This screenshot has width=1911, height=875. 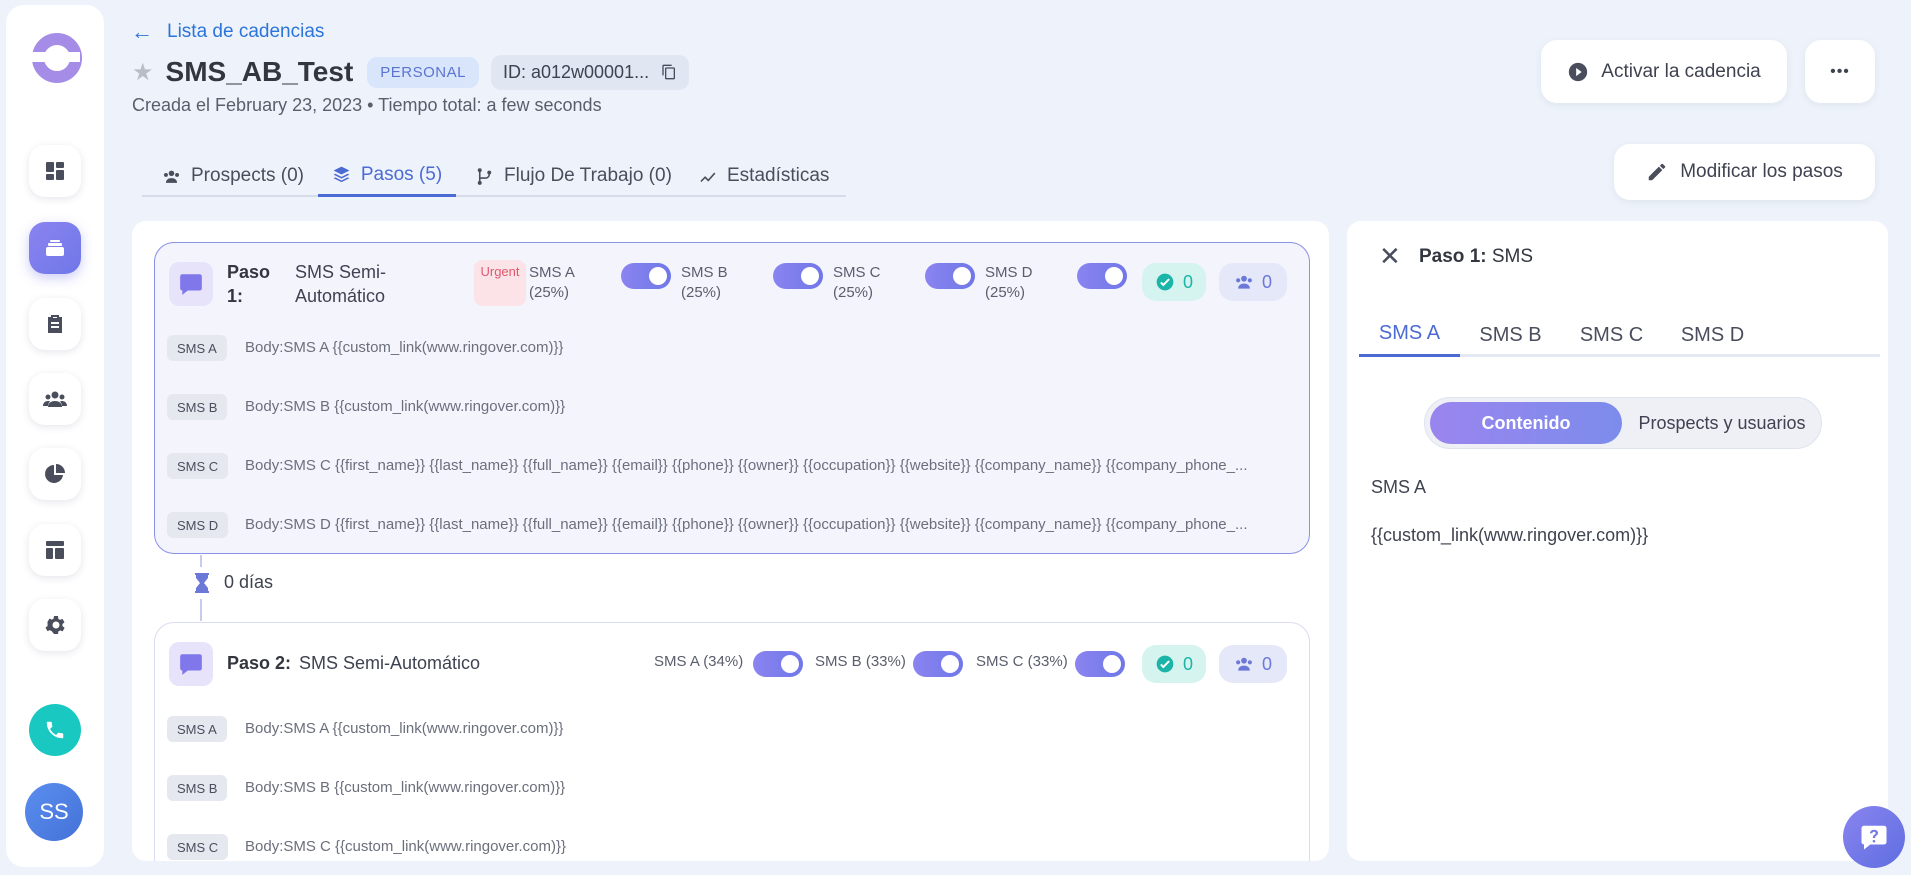 I want to click on delay-indicator: 0 días, so click(x=233, y=582).